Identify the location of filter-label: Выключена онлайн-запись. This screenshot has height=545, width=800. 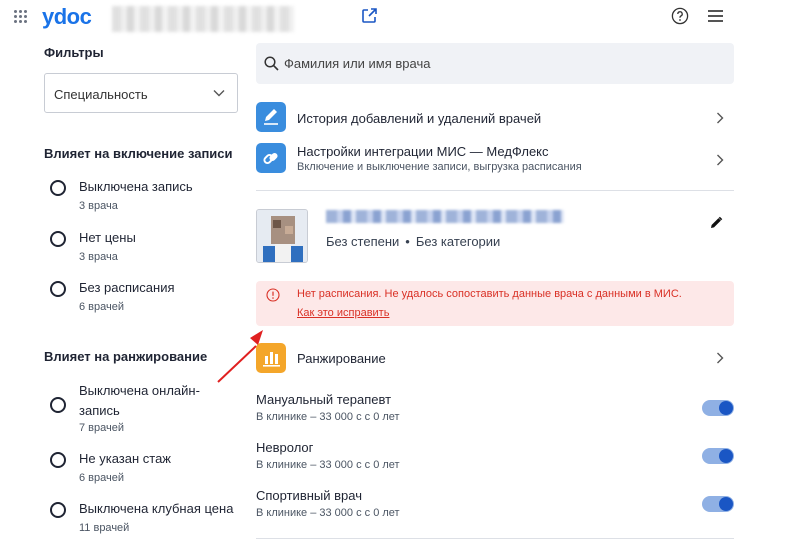
(139, 400).